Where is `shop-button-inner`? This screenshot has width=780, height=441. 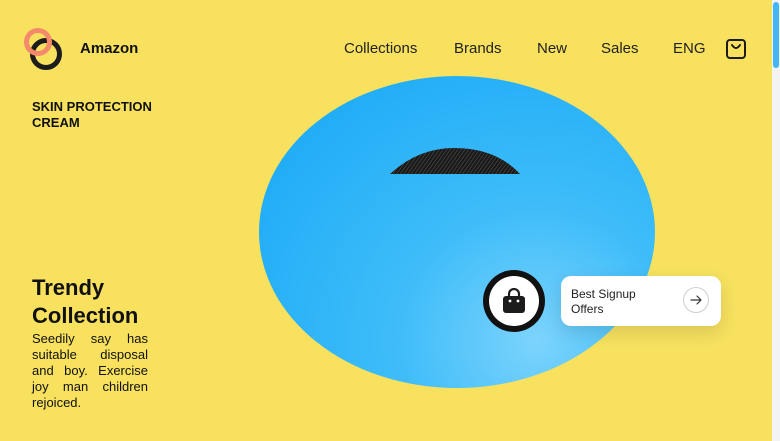 shop-button-inner is located at coordinates (514, 301).